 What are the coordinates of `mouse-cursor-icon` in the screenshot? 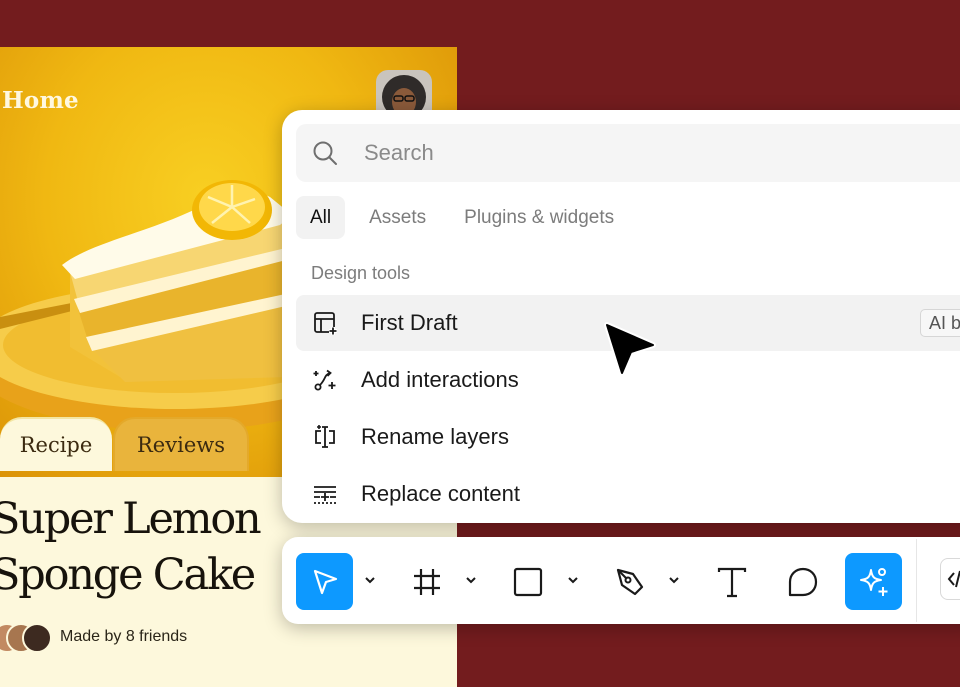 It's located at (630, 349).